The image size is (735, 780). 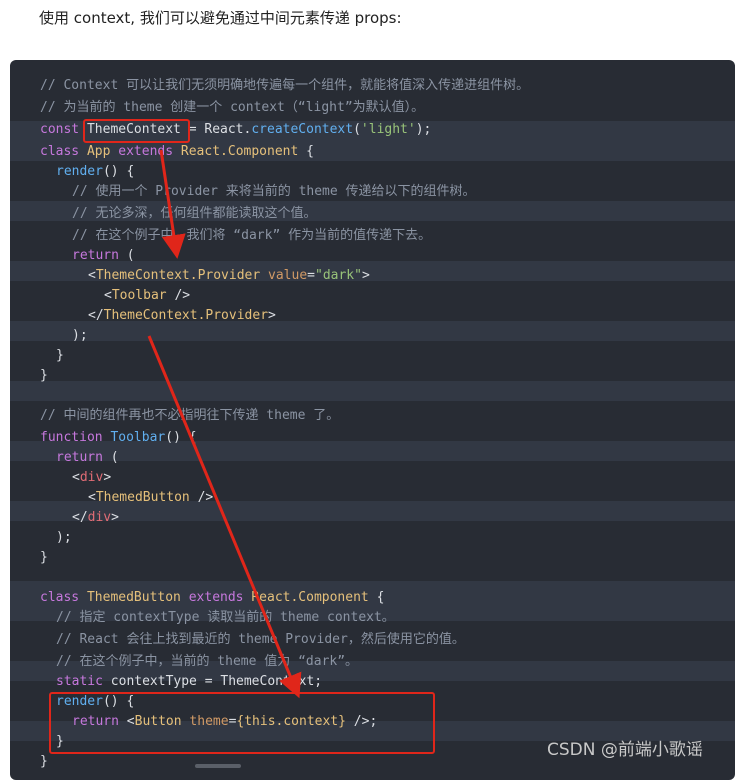 I want to click on code-line-8: // 在这个例子中，我们将 “dark” 作为当前的值传递下去。, so click(x=403, y=236).